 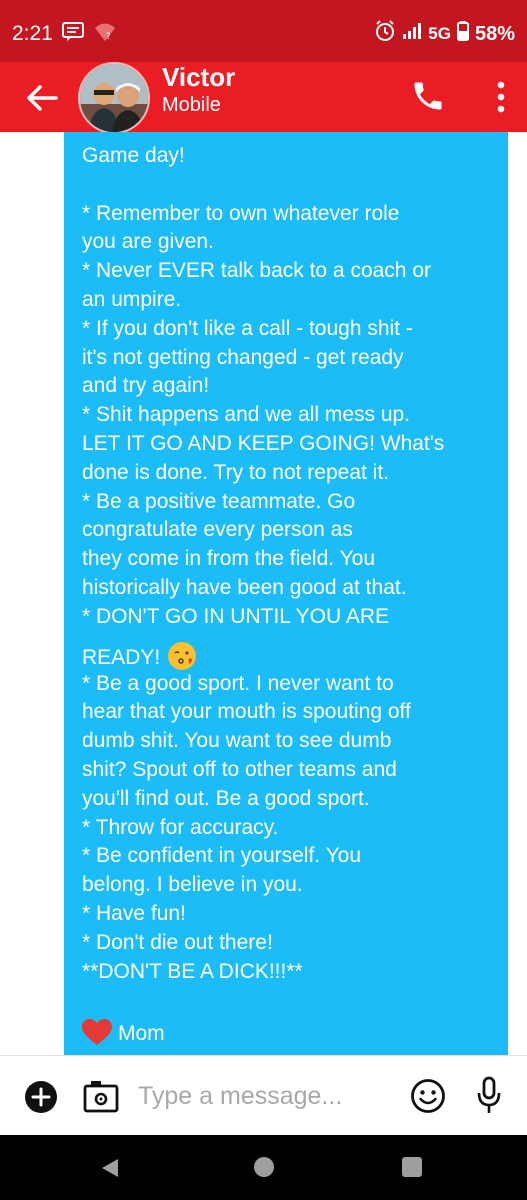 What do you see at coordinates (246, 712) in the screenshot?
I see `message-line: hear that your mouth is spouting off` at bounding box center [246, 712].